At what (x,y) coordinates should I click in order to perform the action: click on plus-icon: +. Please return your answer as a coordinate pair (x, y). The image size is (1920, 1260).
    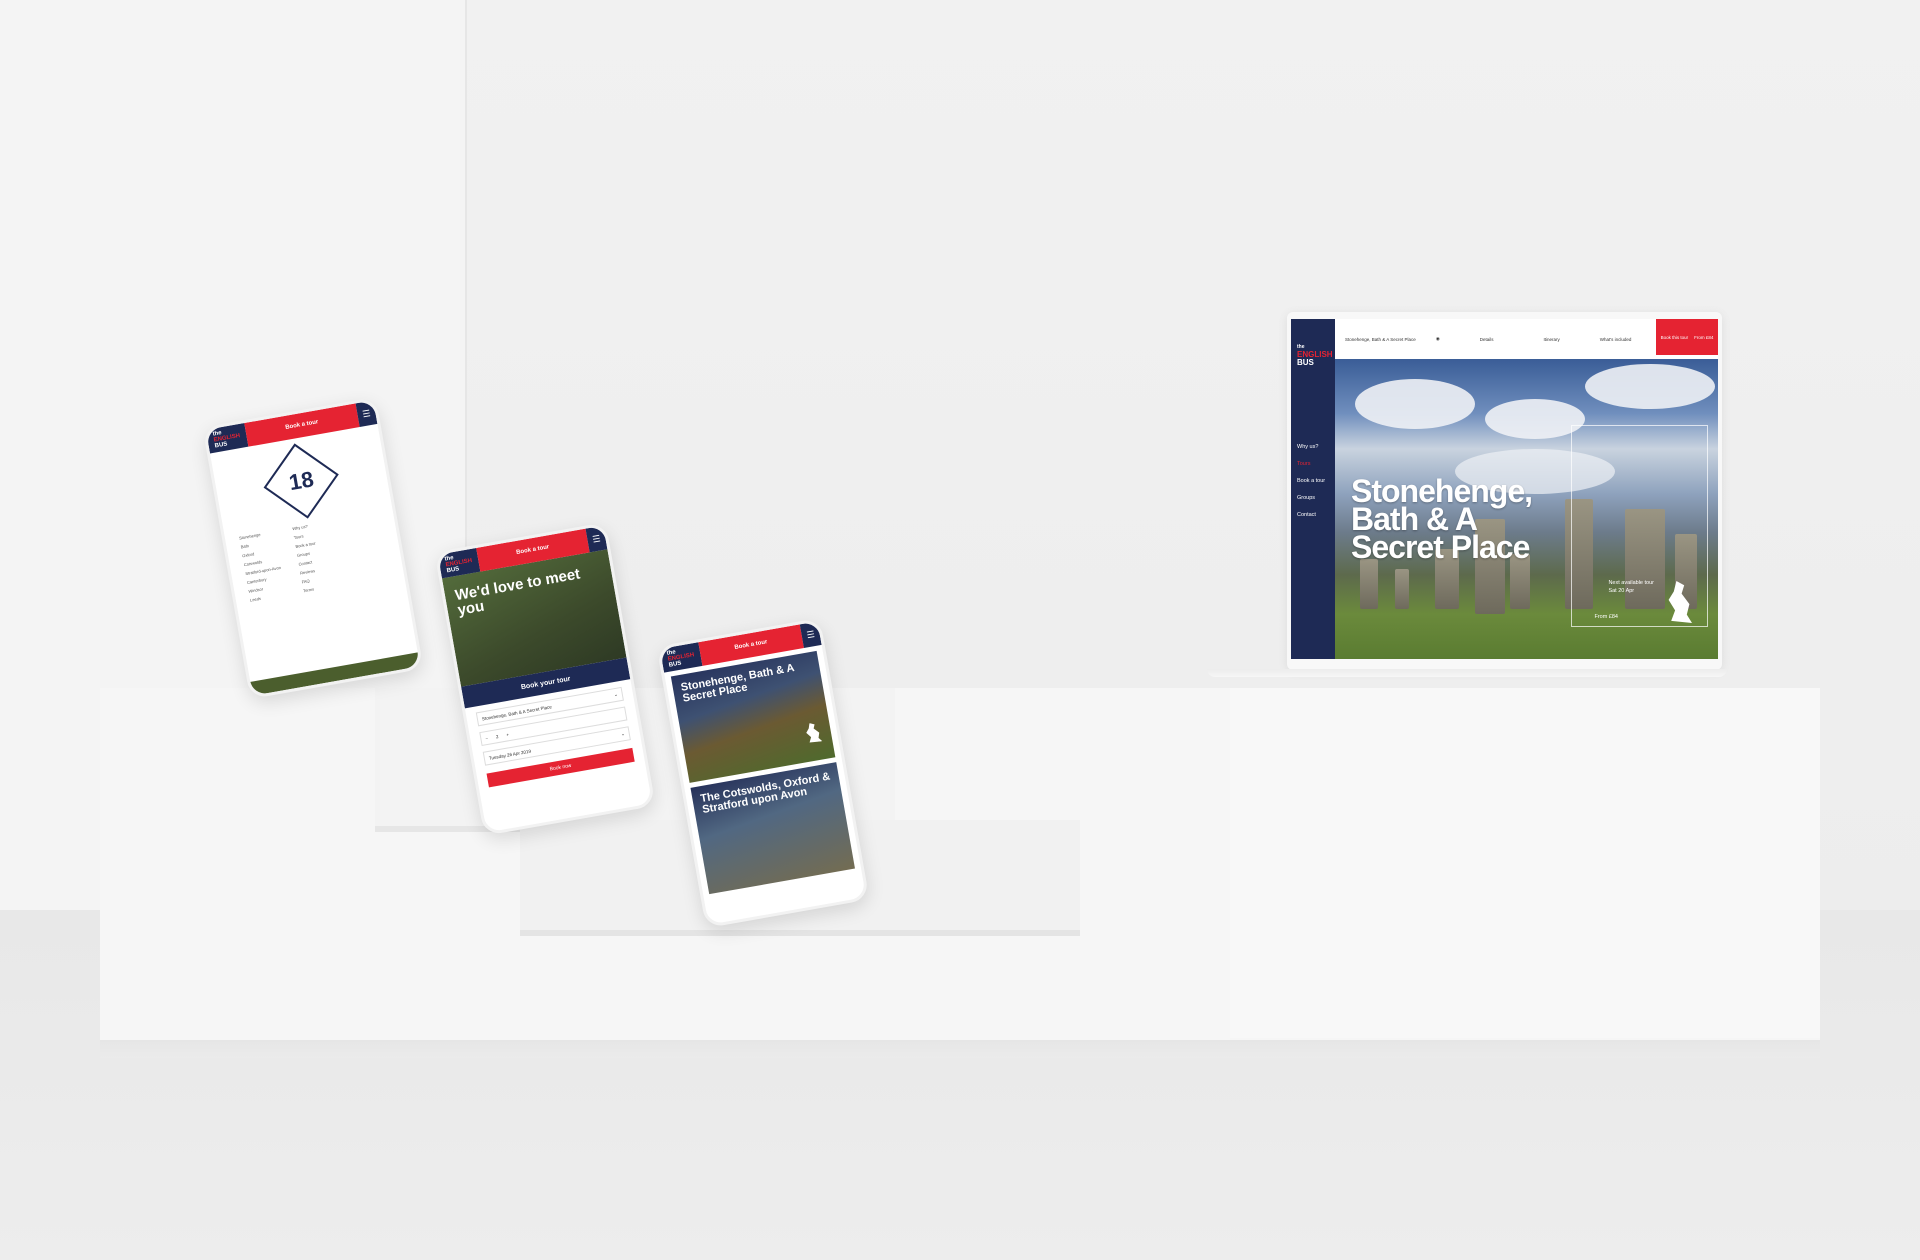
    Looking at the image, I should click on (507, 734).